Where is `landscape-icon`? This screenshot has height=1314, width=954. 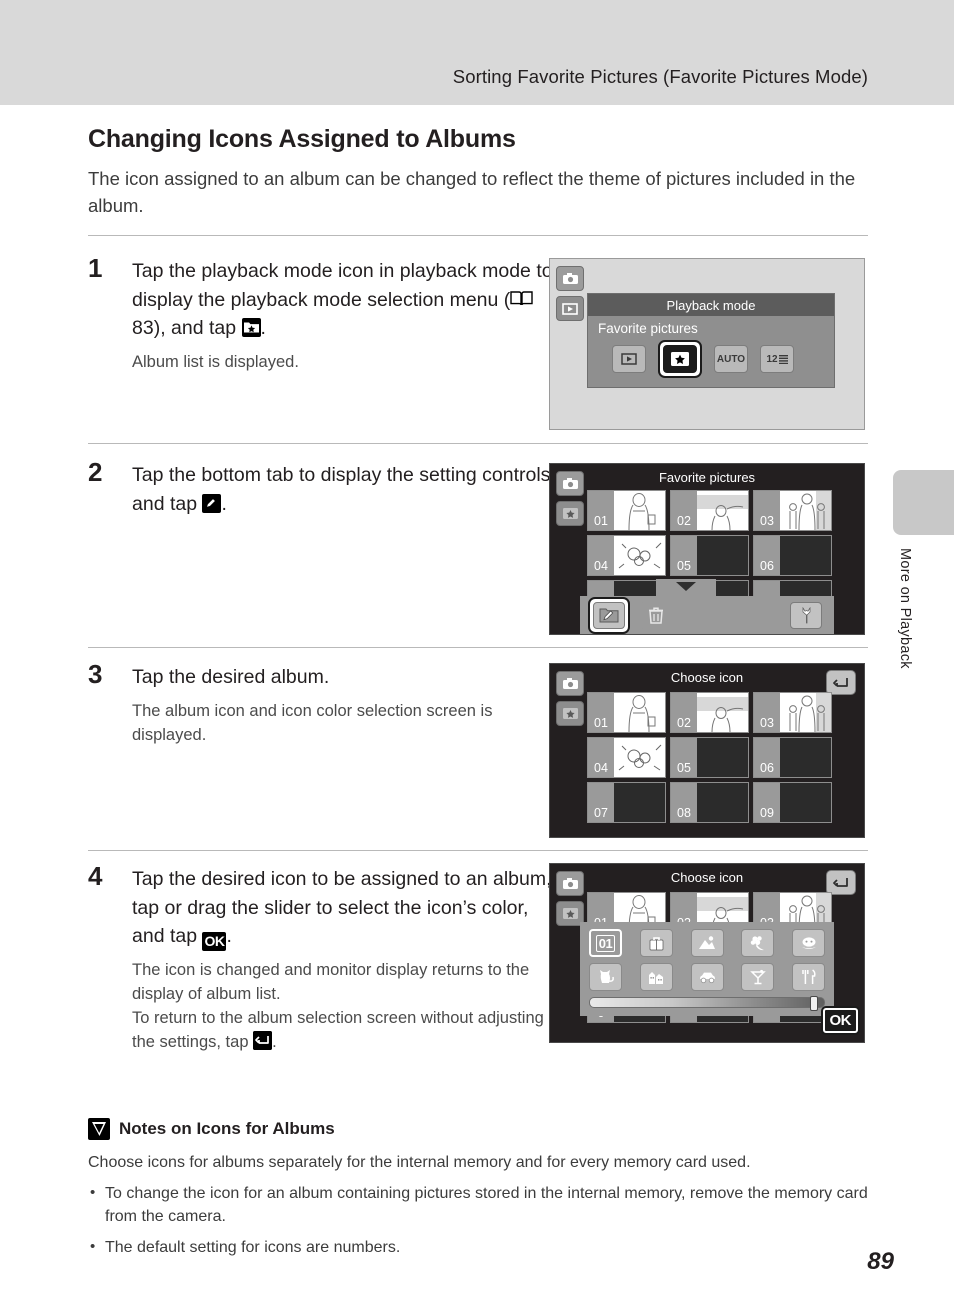
landscape-icon is located at coordinates (707, 943).